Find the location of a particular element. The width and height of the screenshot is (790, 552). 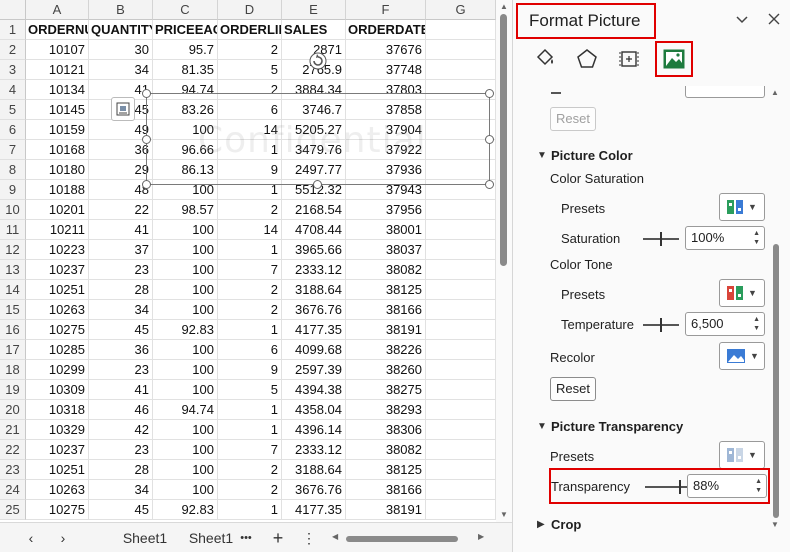

horizontal-scroll-thumb is located at coordinates (402, 539).